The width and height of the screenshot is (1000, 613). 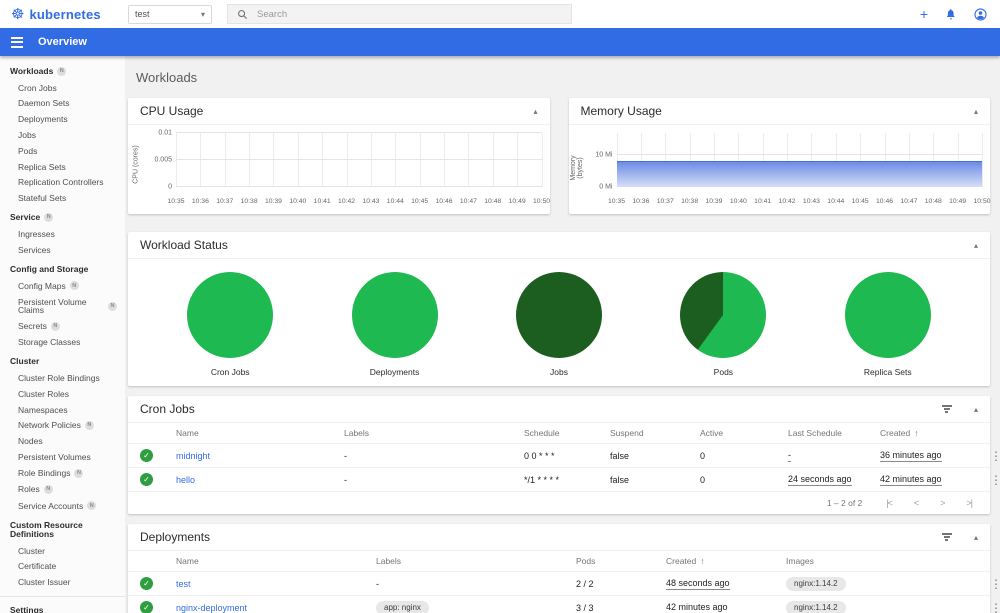 I want to click on previous-page-icon: <, so click(x=916, y=503).